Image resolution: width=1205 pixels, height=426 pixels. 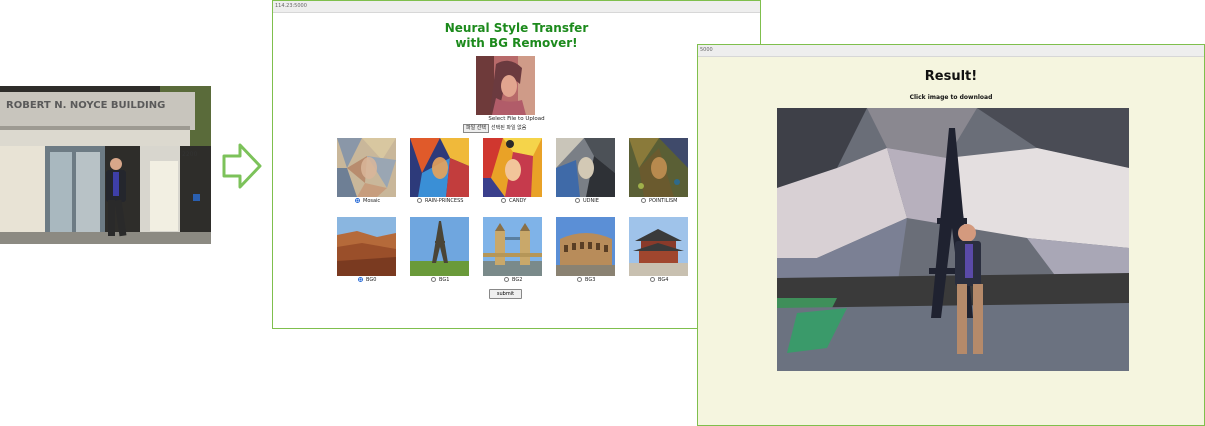 I want to click on bg-radio-2: BG2, so click(x=513, y=280).